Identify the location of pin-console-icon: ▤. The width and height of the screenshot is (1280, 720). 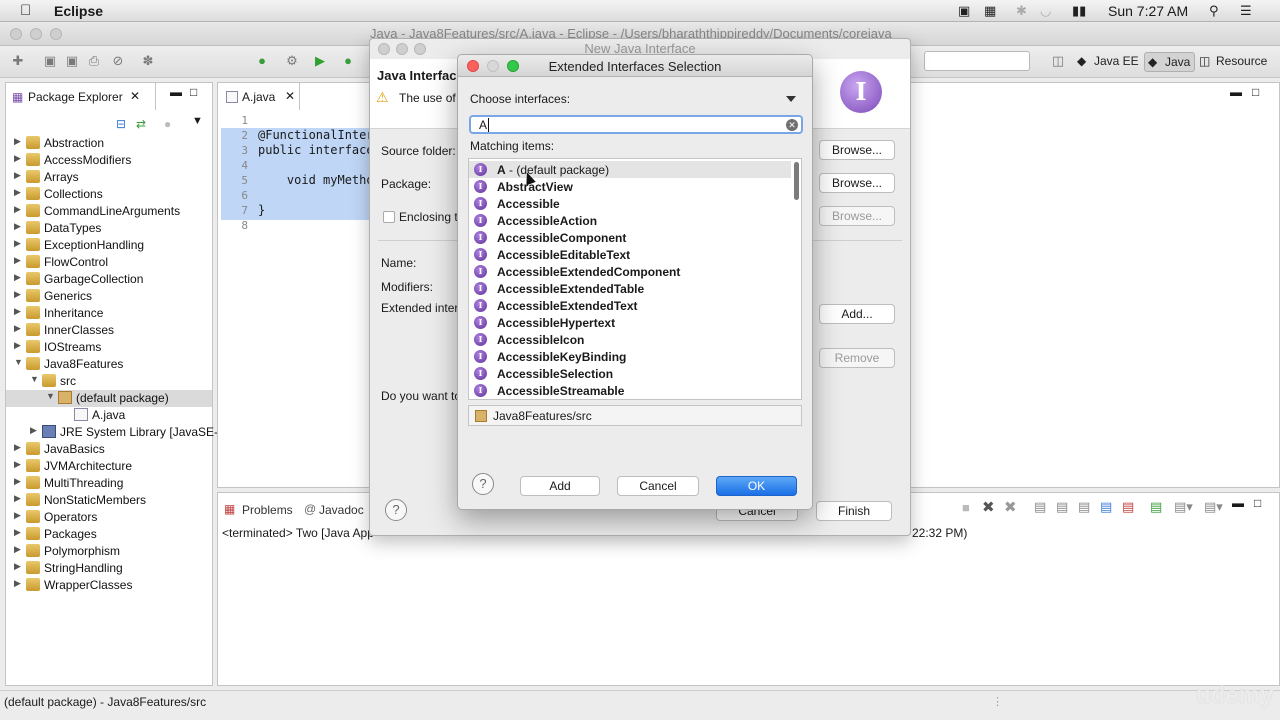
(1106, 507).